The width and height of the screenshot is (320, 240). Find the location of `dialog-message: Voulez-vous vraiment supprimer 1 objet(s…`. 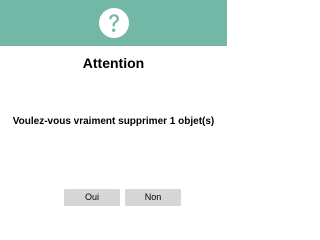

dialog-message: Voulez-vous vraiment supprimer 1 objet(s… is located at coordinates (113, 121).